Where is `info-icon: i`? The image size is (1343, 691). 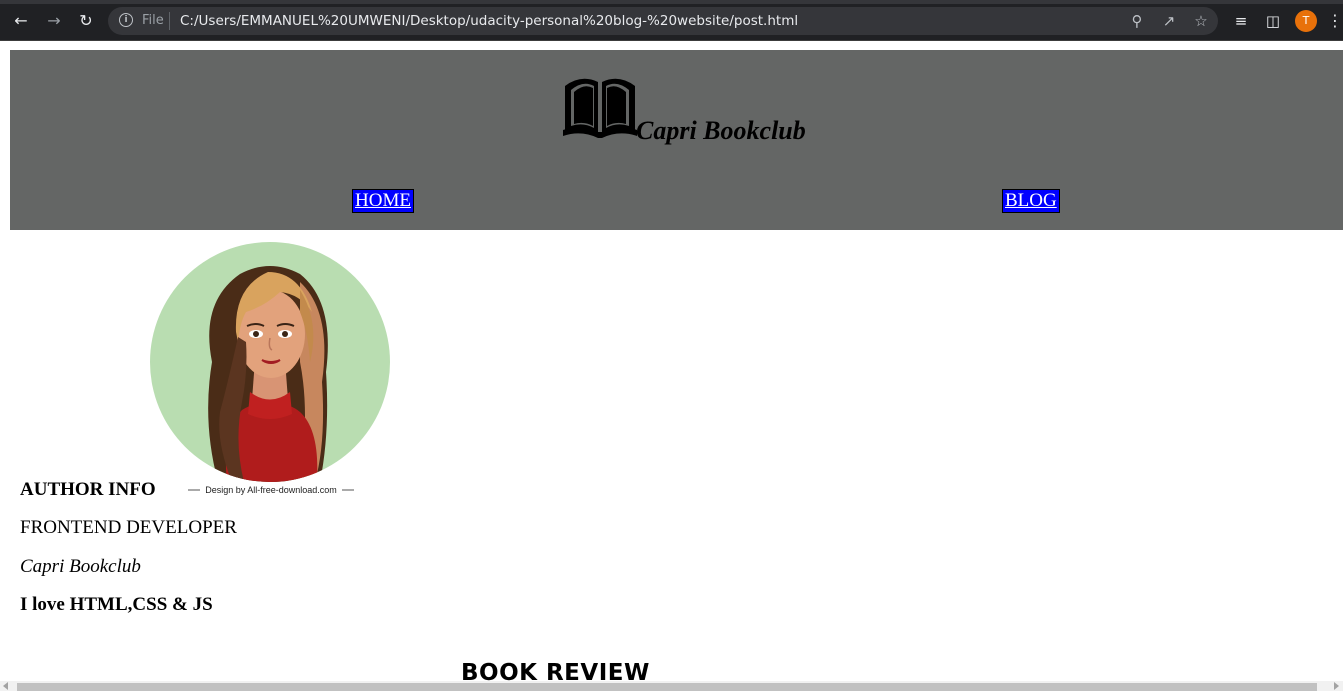 info-icon: i is located at coordinates (126, 20).